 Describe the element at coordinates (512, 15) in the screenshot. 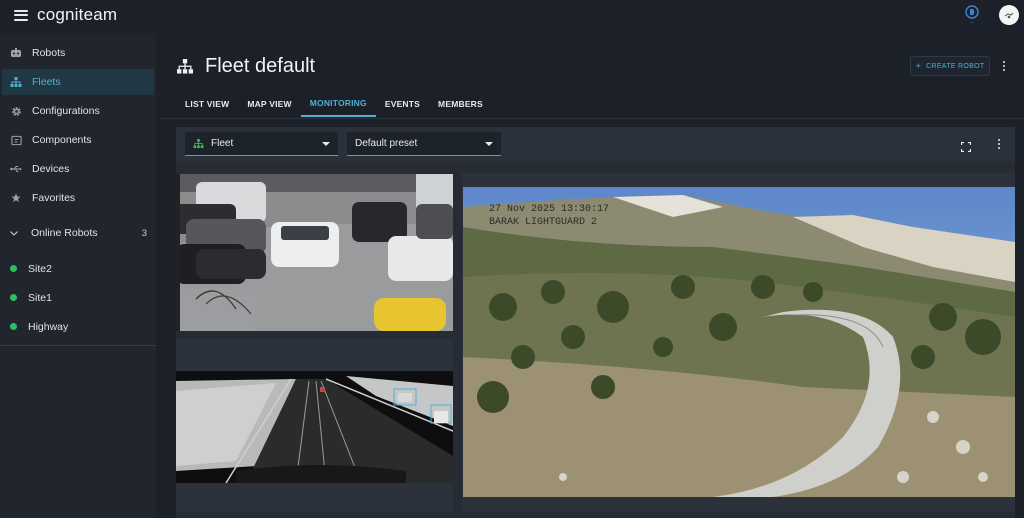

I see `top-bar: cogniteam •••` at that location.